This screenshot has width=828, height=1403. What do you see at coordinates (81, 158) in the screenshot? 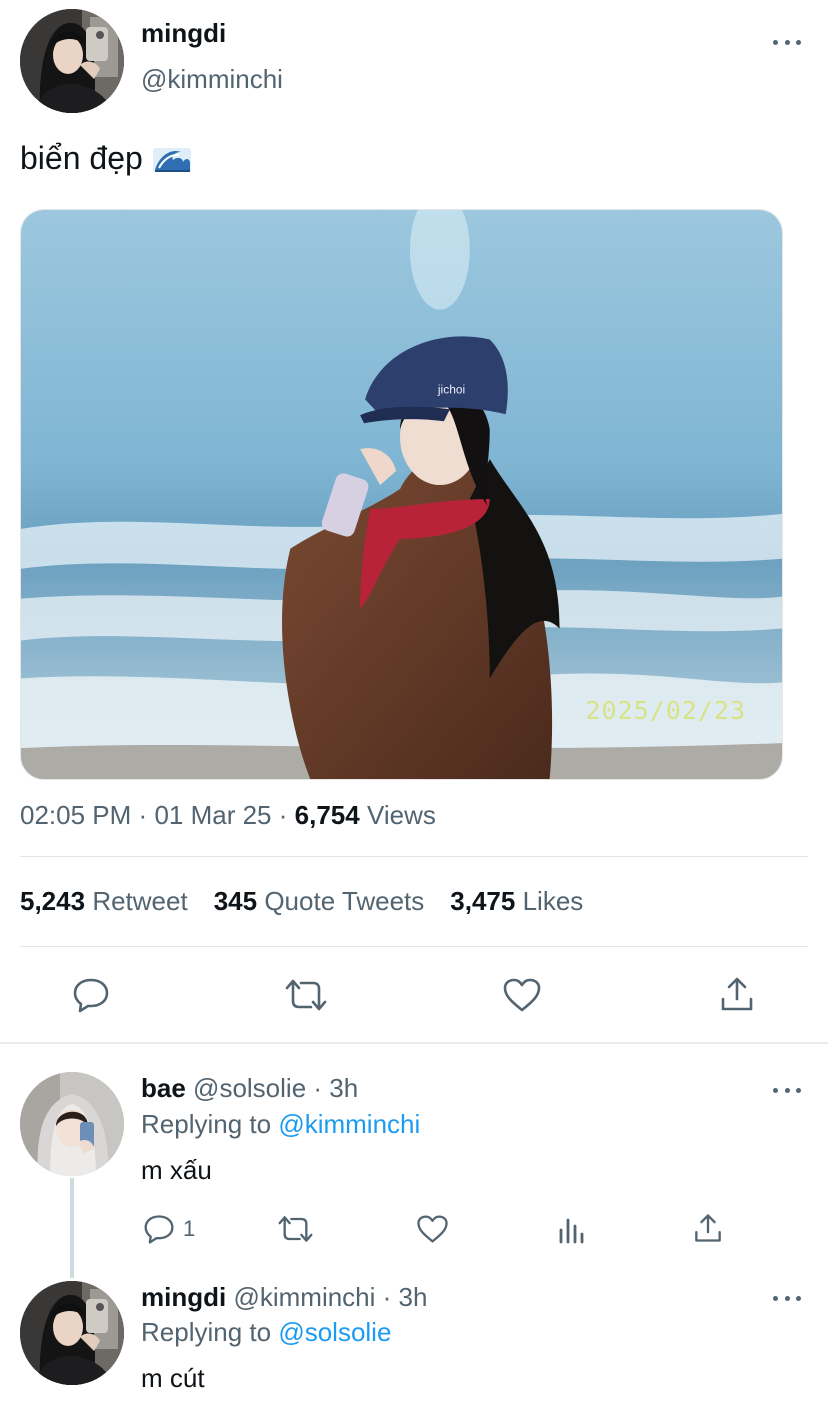
I see `tweet-text-body: biển đẹp` at bounding box center [81, 158].